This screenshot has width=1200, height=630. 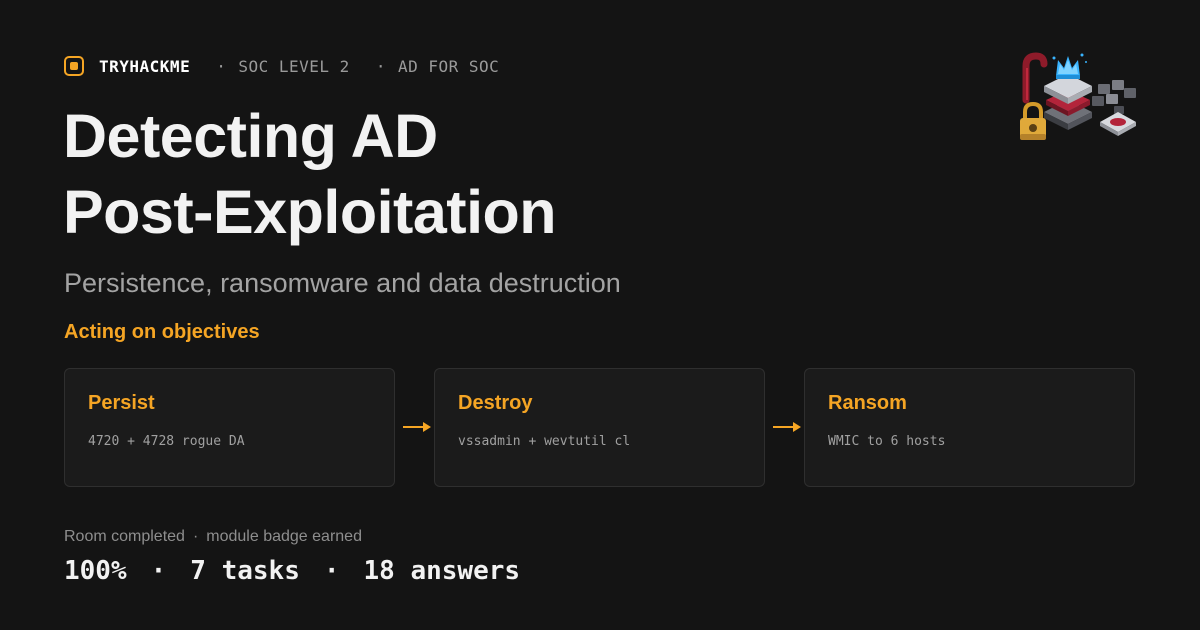 I want to click on breadcrumb-item-soc-level-2: · SOC LEVEL 2, so click(x=283, y=66).